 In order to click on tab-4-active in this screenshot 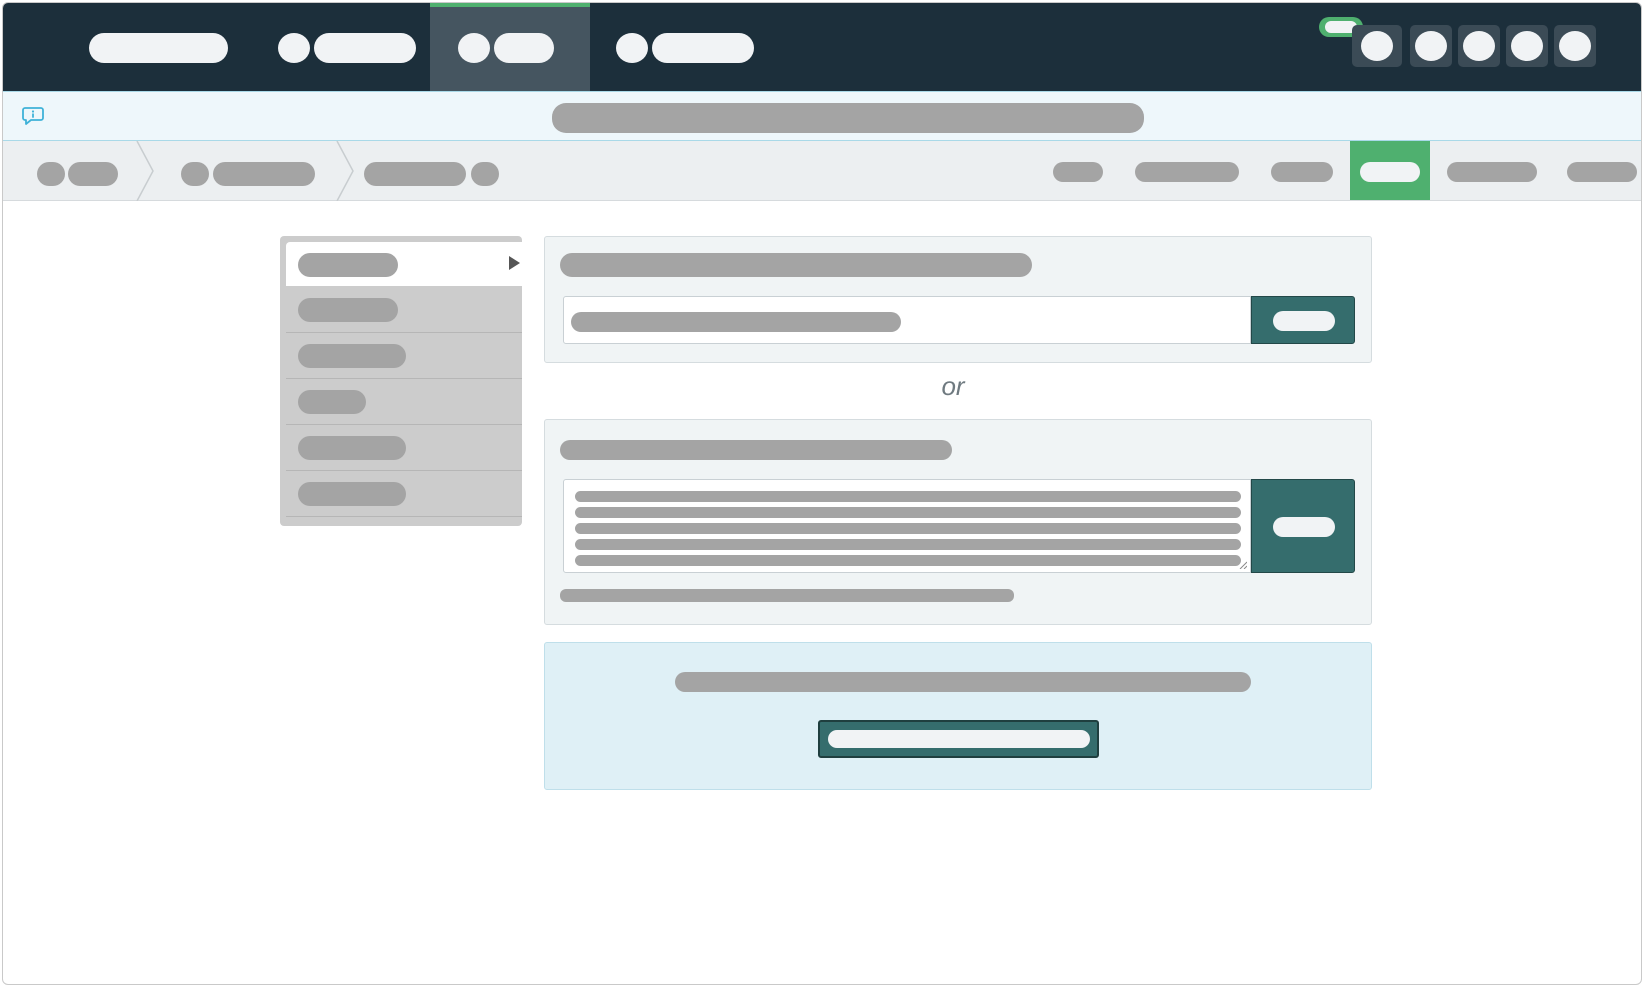, I will do `click(1390, 170)`.